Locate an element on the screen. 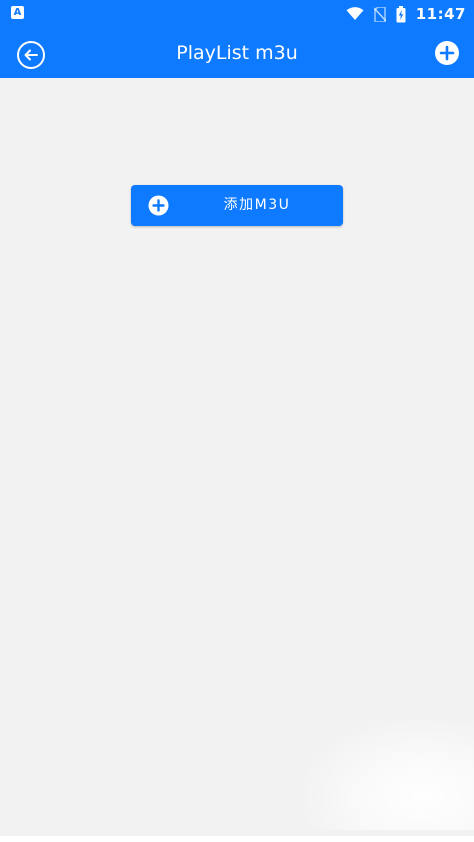 The width and height of the screenshot is (474, 842). back-arrow-circle-icon is located at coordinates (31, 55).